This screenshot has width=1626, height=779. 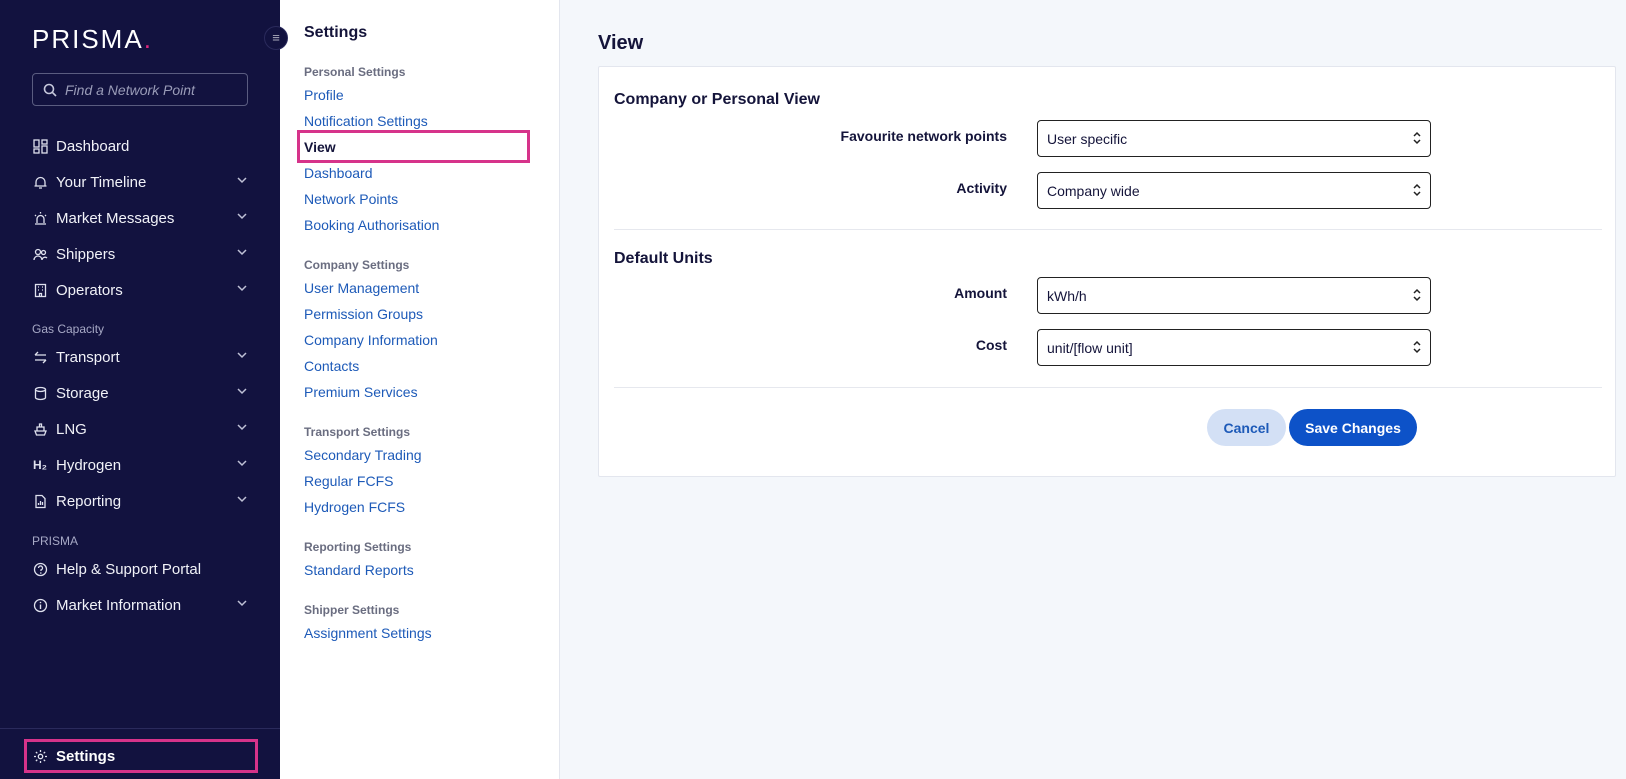 I want to click on section-gas-capacity: Gas Capacity, so click(x=68, y=329).